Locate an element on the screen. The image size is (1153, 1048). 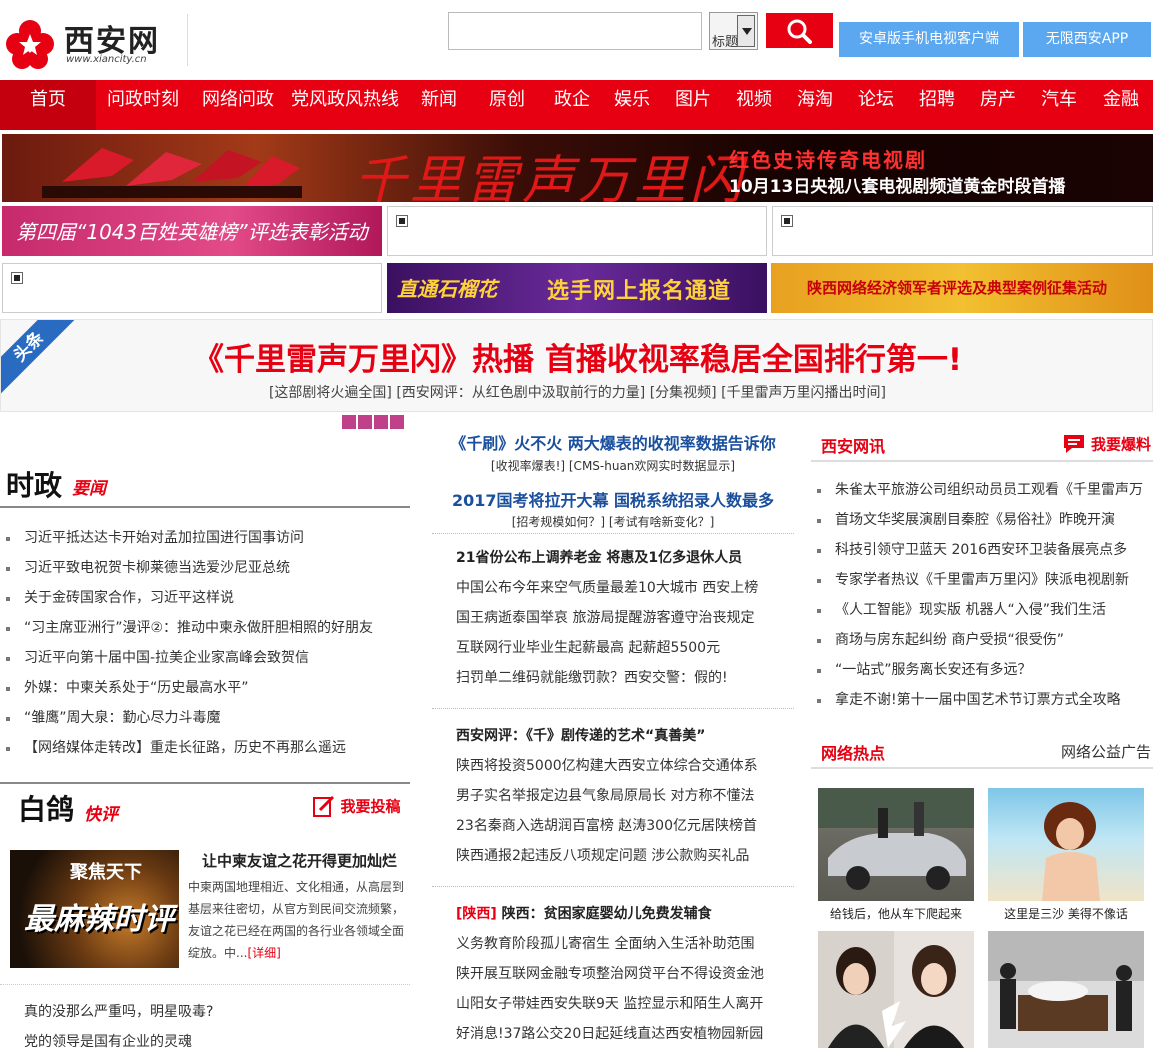
list-item: 《人工智能》现实版 机器人“入侵”我们生活 is located at coordinates (982, 610).